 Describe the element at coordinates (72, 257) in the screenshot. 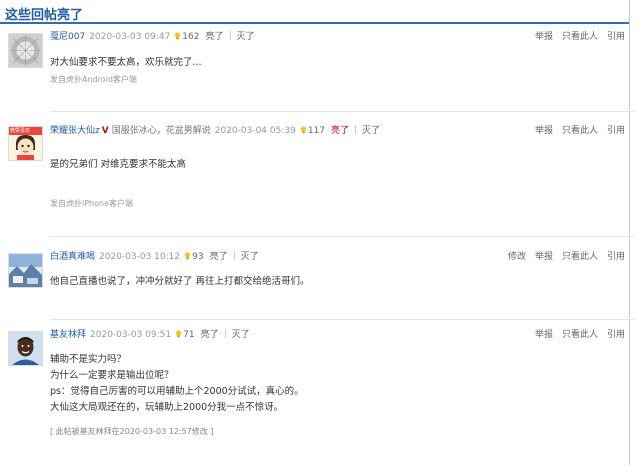

I see `username-link: 白酒真难喝` at that location.